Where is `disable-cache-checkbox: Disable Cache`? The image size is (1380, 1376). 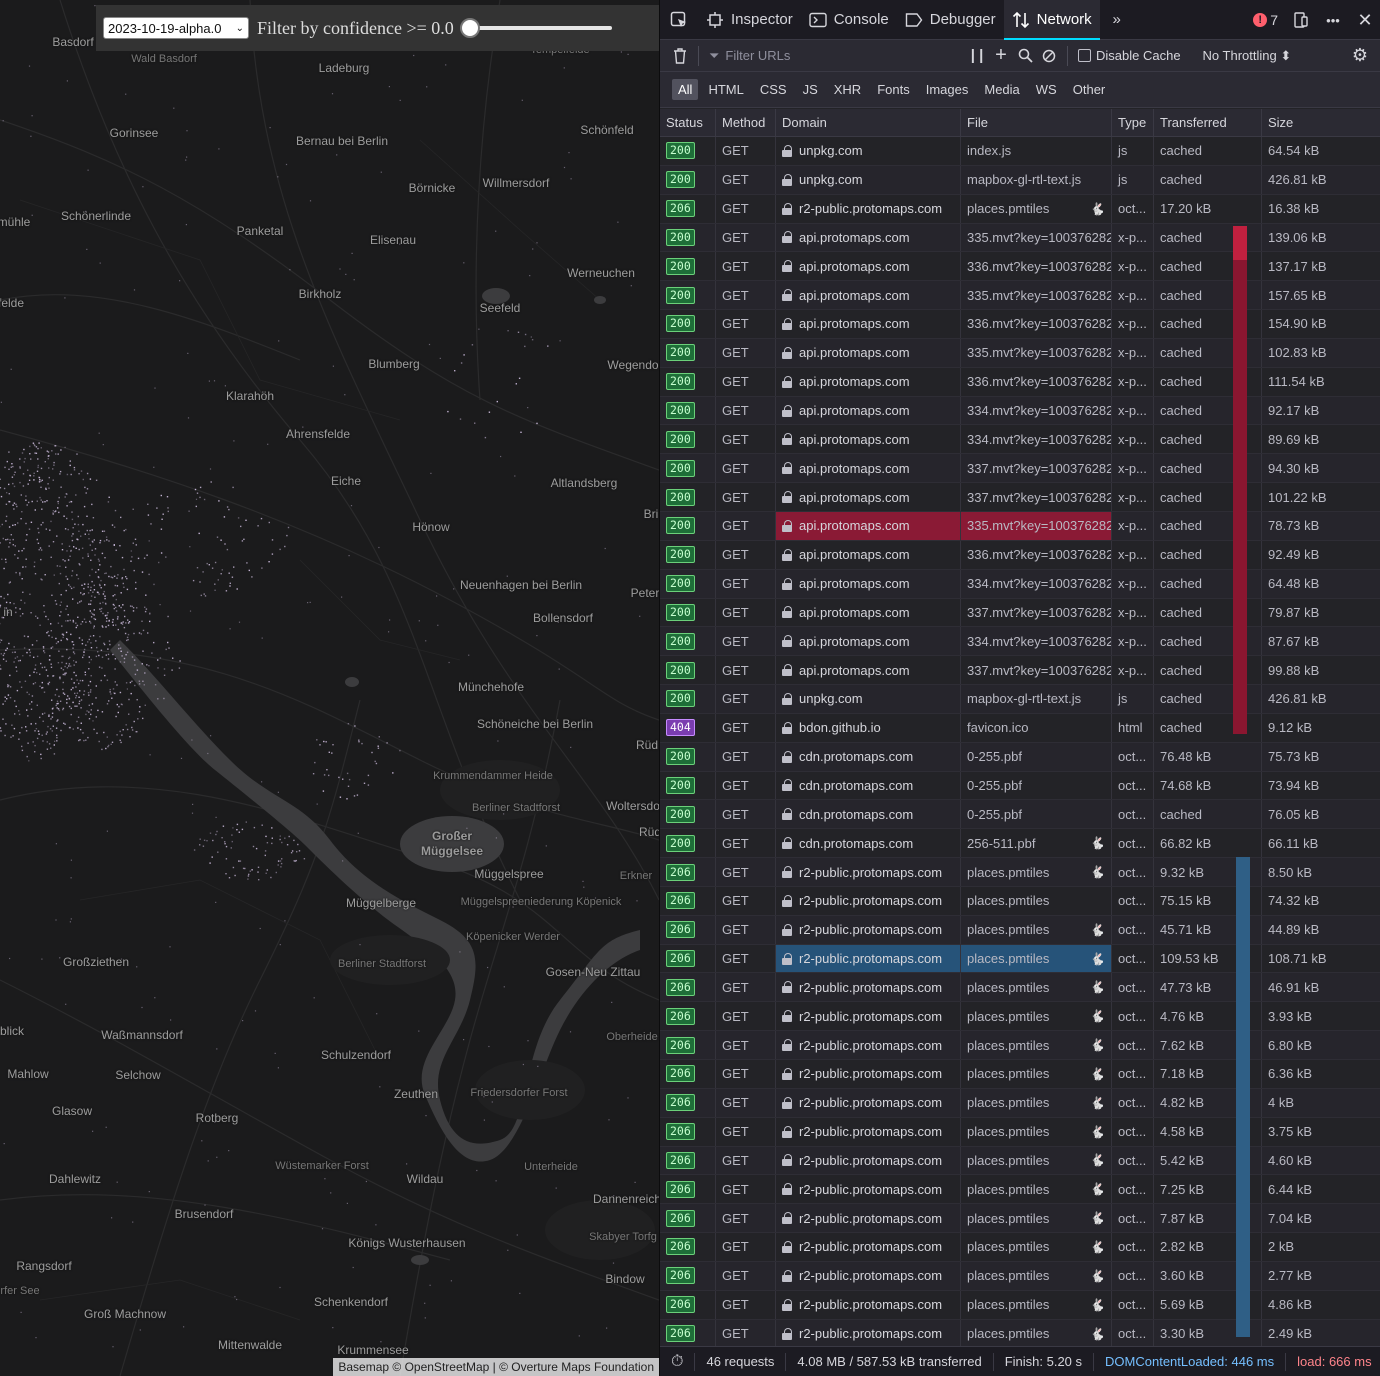 disable-cache-checkbox: Disable Cache is located at coordinates (1129, 55).